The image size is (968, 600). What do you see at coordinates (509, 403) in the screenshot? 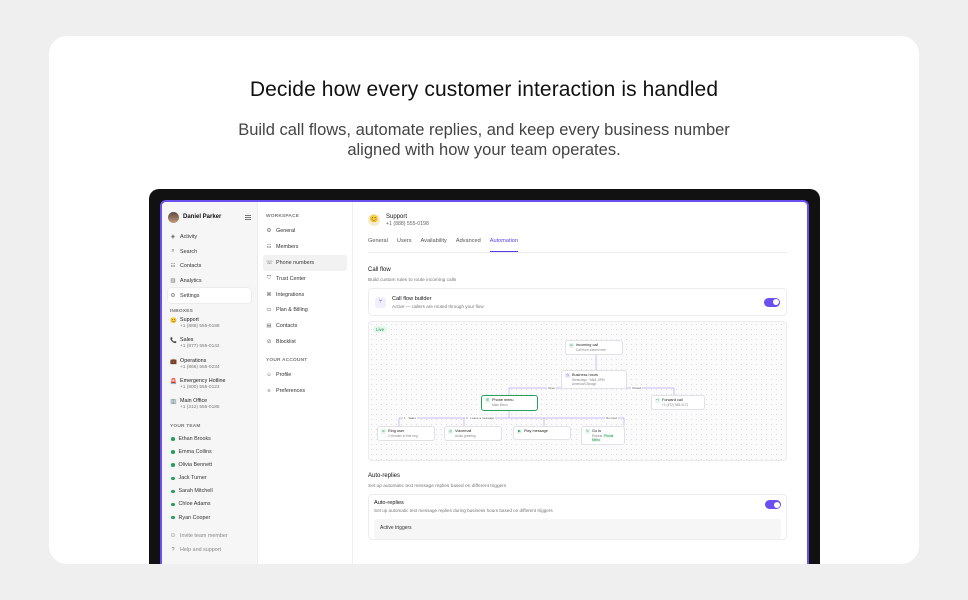
I see `phone-menu-node: ☰ Phone menu Main Menu` at bounding box center [509, 403].